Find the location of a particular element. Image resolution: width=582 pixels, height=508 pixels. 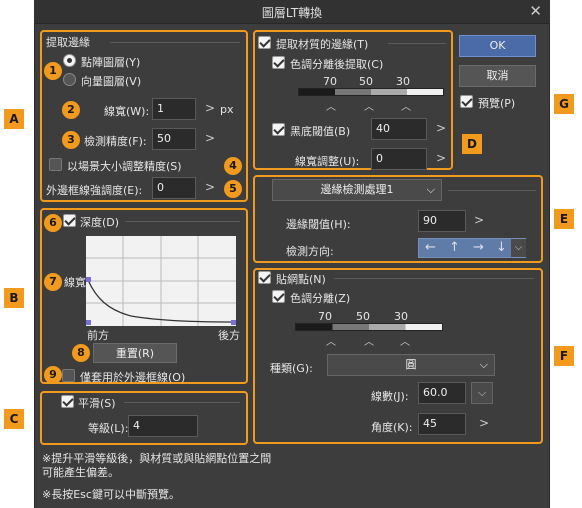

direction-dropdown-icon: ⌵ is located at coordinates (518, 248).